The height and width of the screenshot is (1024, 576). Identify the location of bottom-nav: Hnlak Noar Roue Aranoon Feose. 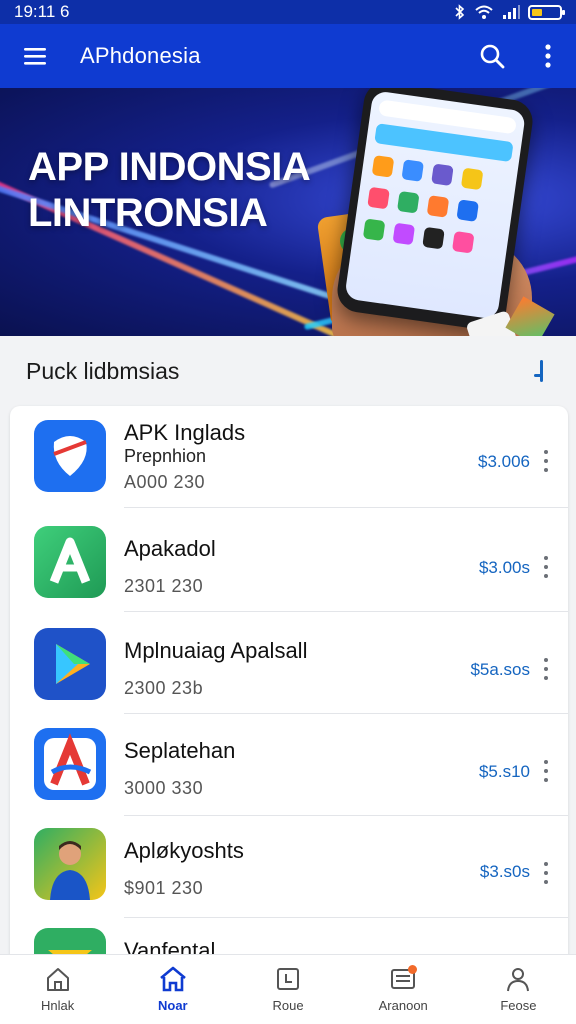
(288, 989).